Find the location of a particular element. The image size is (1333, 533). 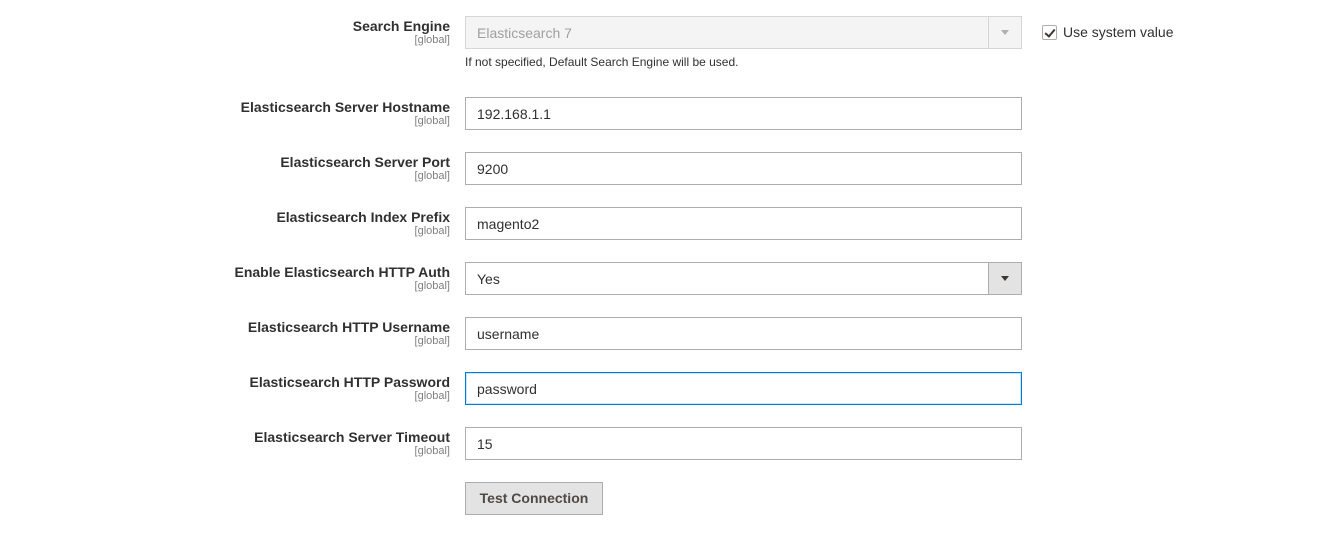

username-label: Elasticsearch HTTP Username is located at coordinates (348, 327).